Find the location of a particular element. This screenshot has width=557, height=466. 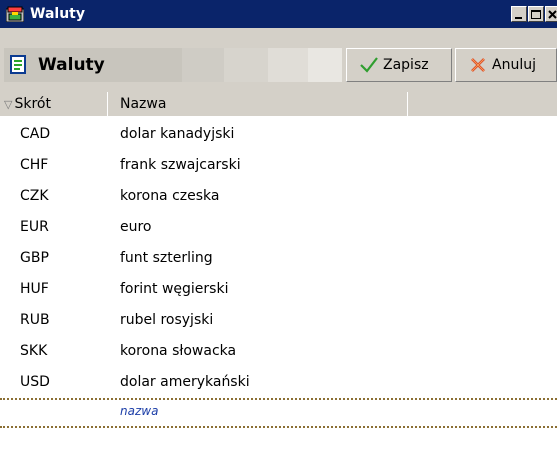

close-icon is located at coordinates (552, 14).